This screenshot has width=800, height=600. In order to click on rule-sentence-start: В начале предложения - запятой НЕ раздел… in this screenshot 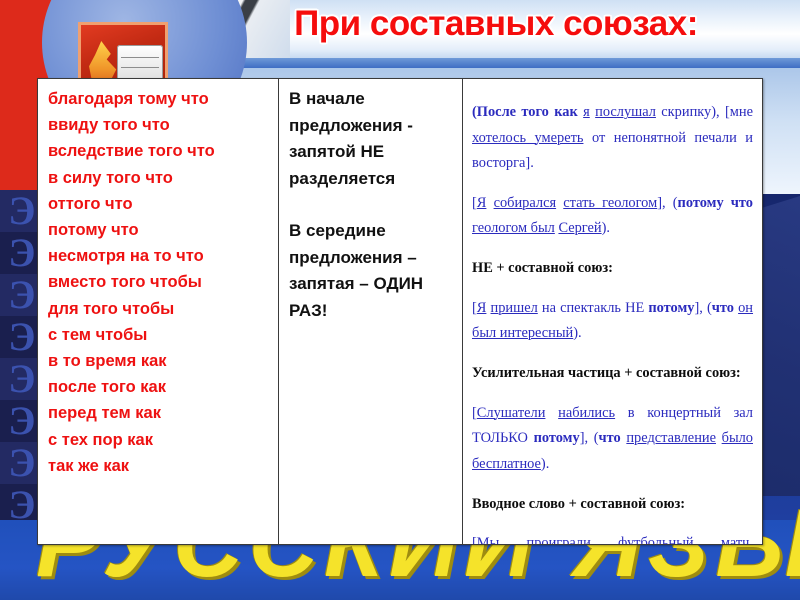, I will do `click(351, 138)`.